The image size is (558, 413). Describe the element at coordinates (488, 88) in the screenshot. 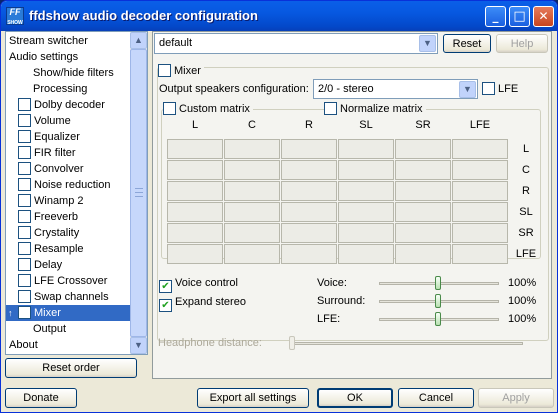

I see `lfe-checkbox-box` at that location.